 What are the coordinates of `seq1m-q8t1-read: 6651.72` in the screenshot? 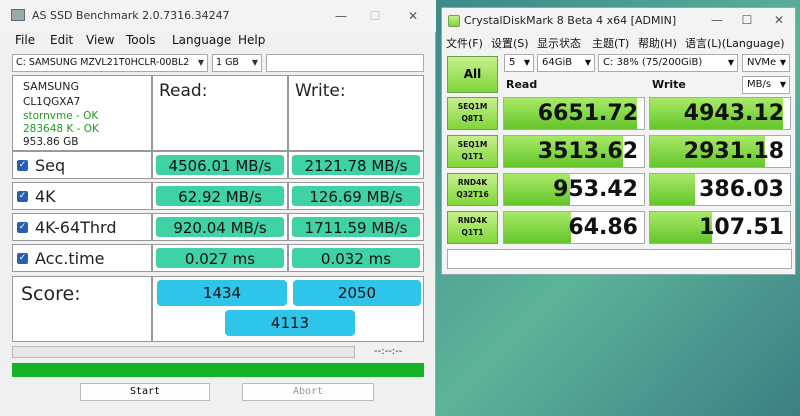 It's located at (574, 113).